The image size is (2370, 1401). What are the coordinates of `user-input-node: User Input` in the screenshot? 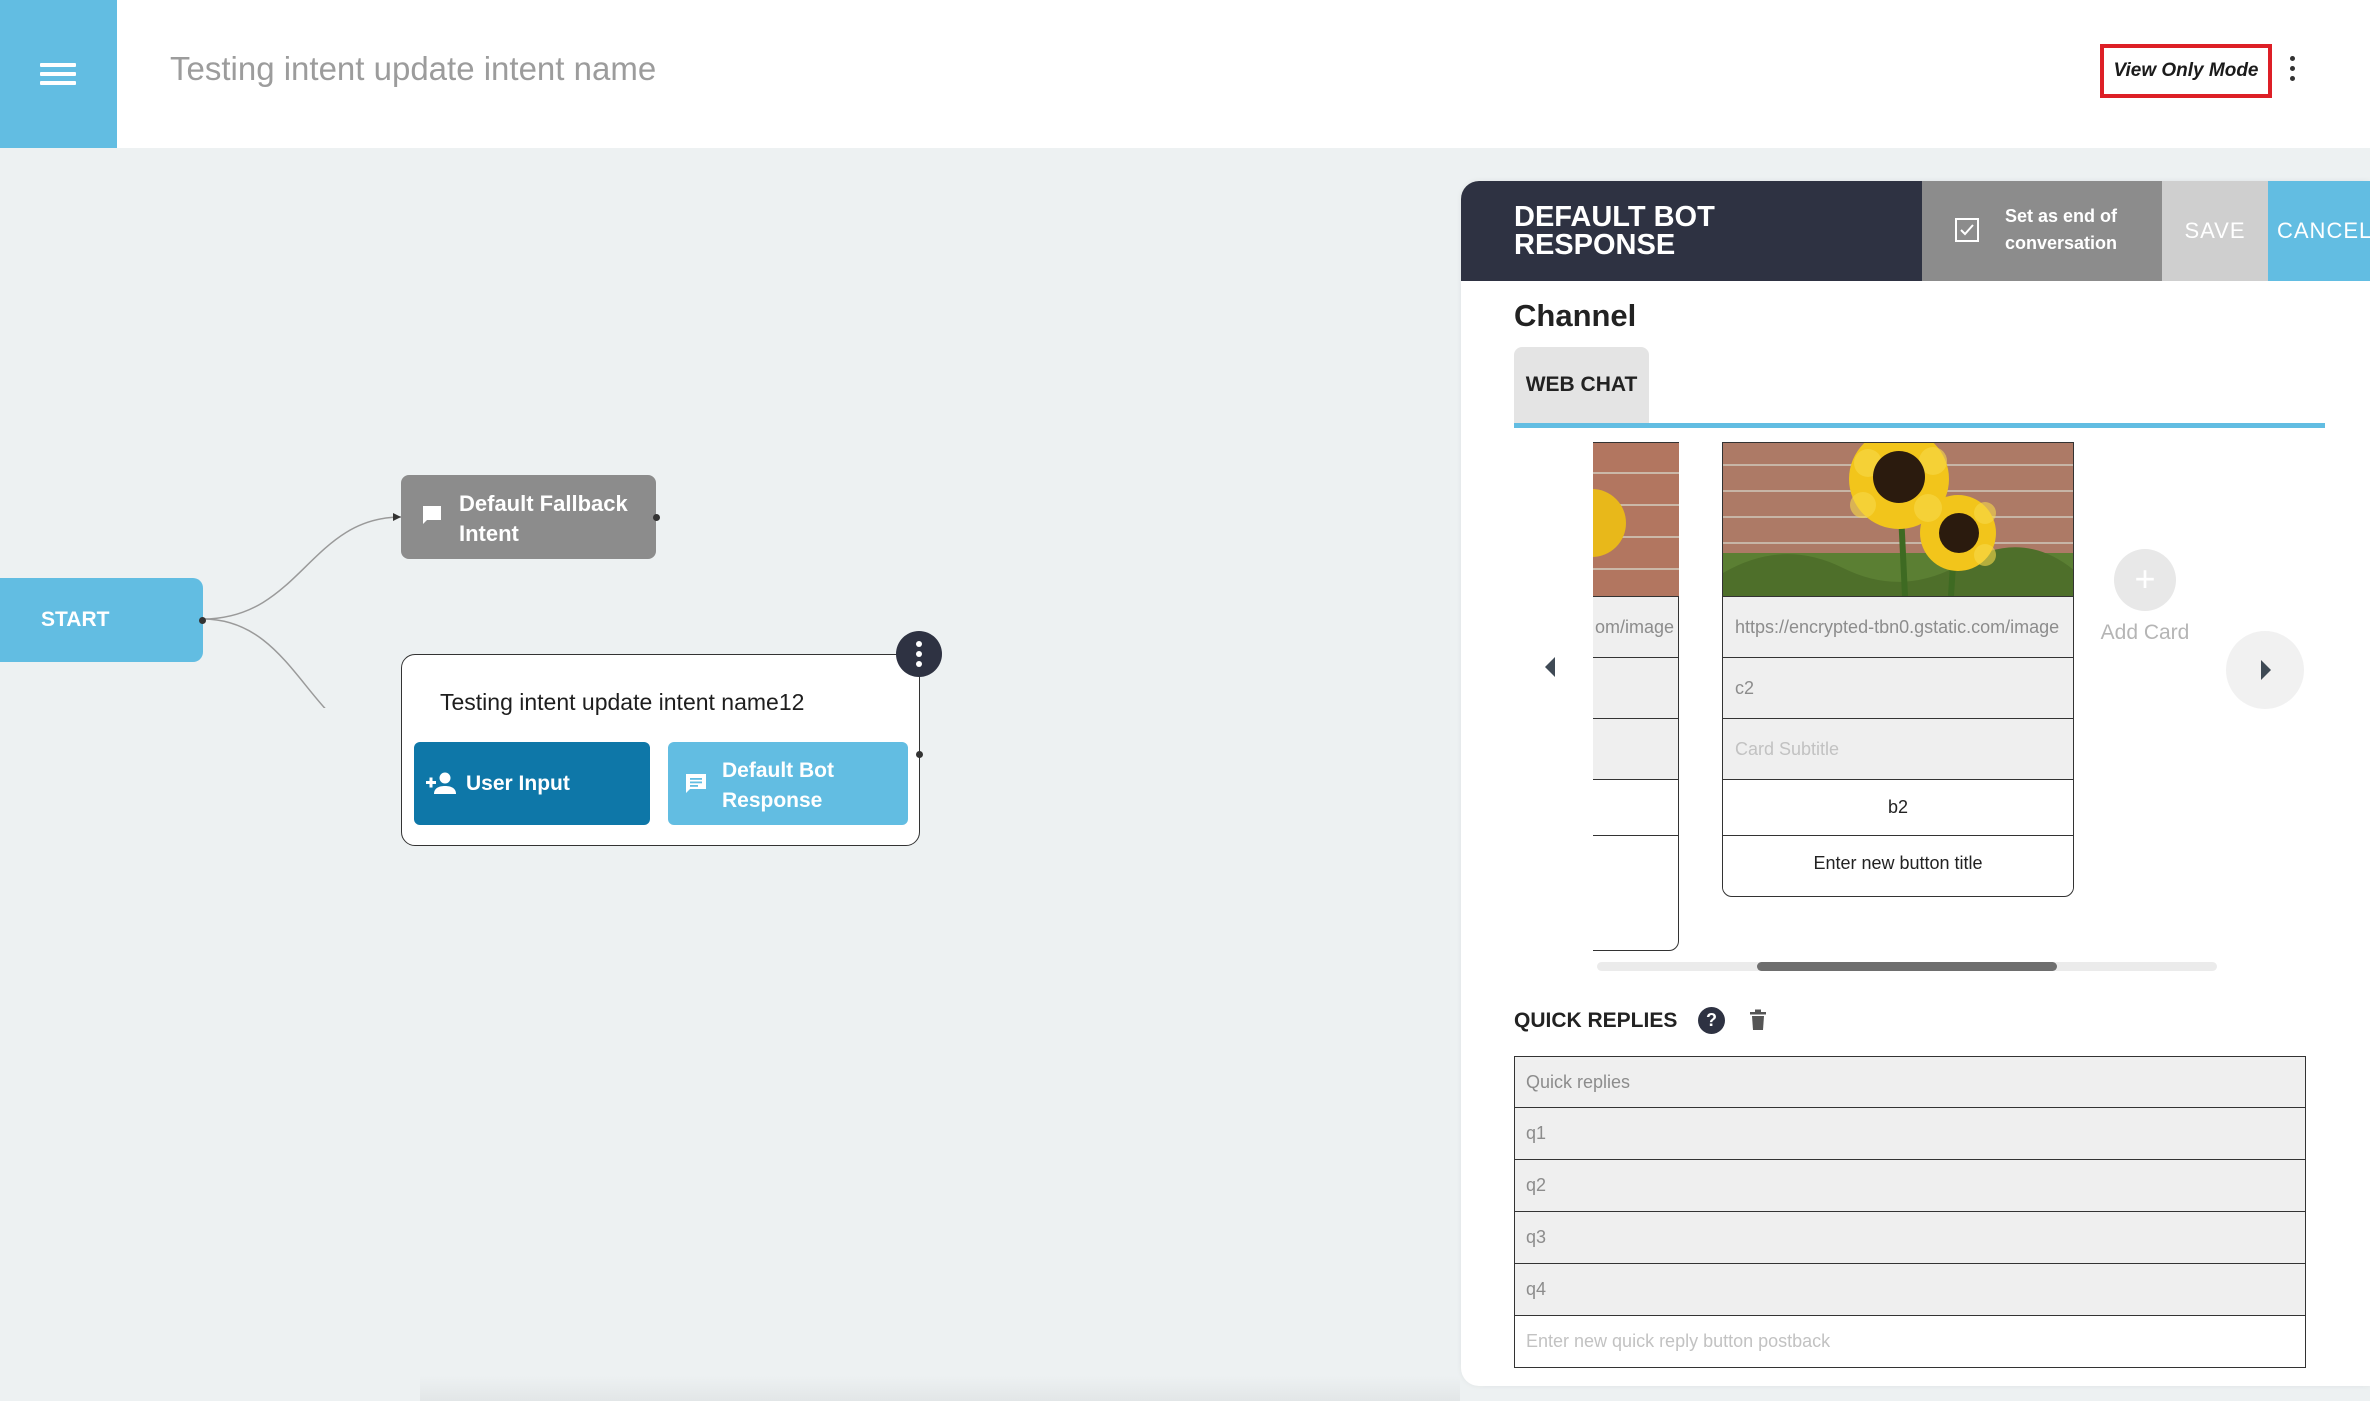 It's located at (532, 783).